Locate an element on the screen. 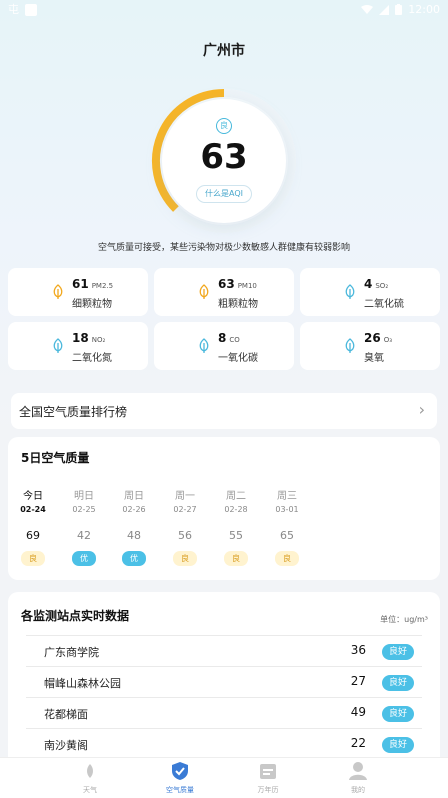 This screenshot has width=448, height=798. city-title: 广州市 is located at coordinates (224, 50).